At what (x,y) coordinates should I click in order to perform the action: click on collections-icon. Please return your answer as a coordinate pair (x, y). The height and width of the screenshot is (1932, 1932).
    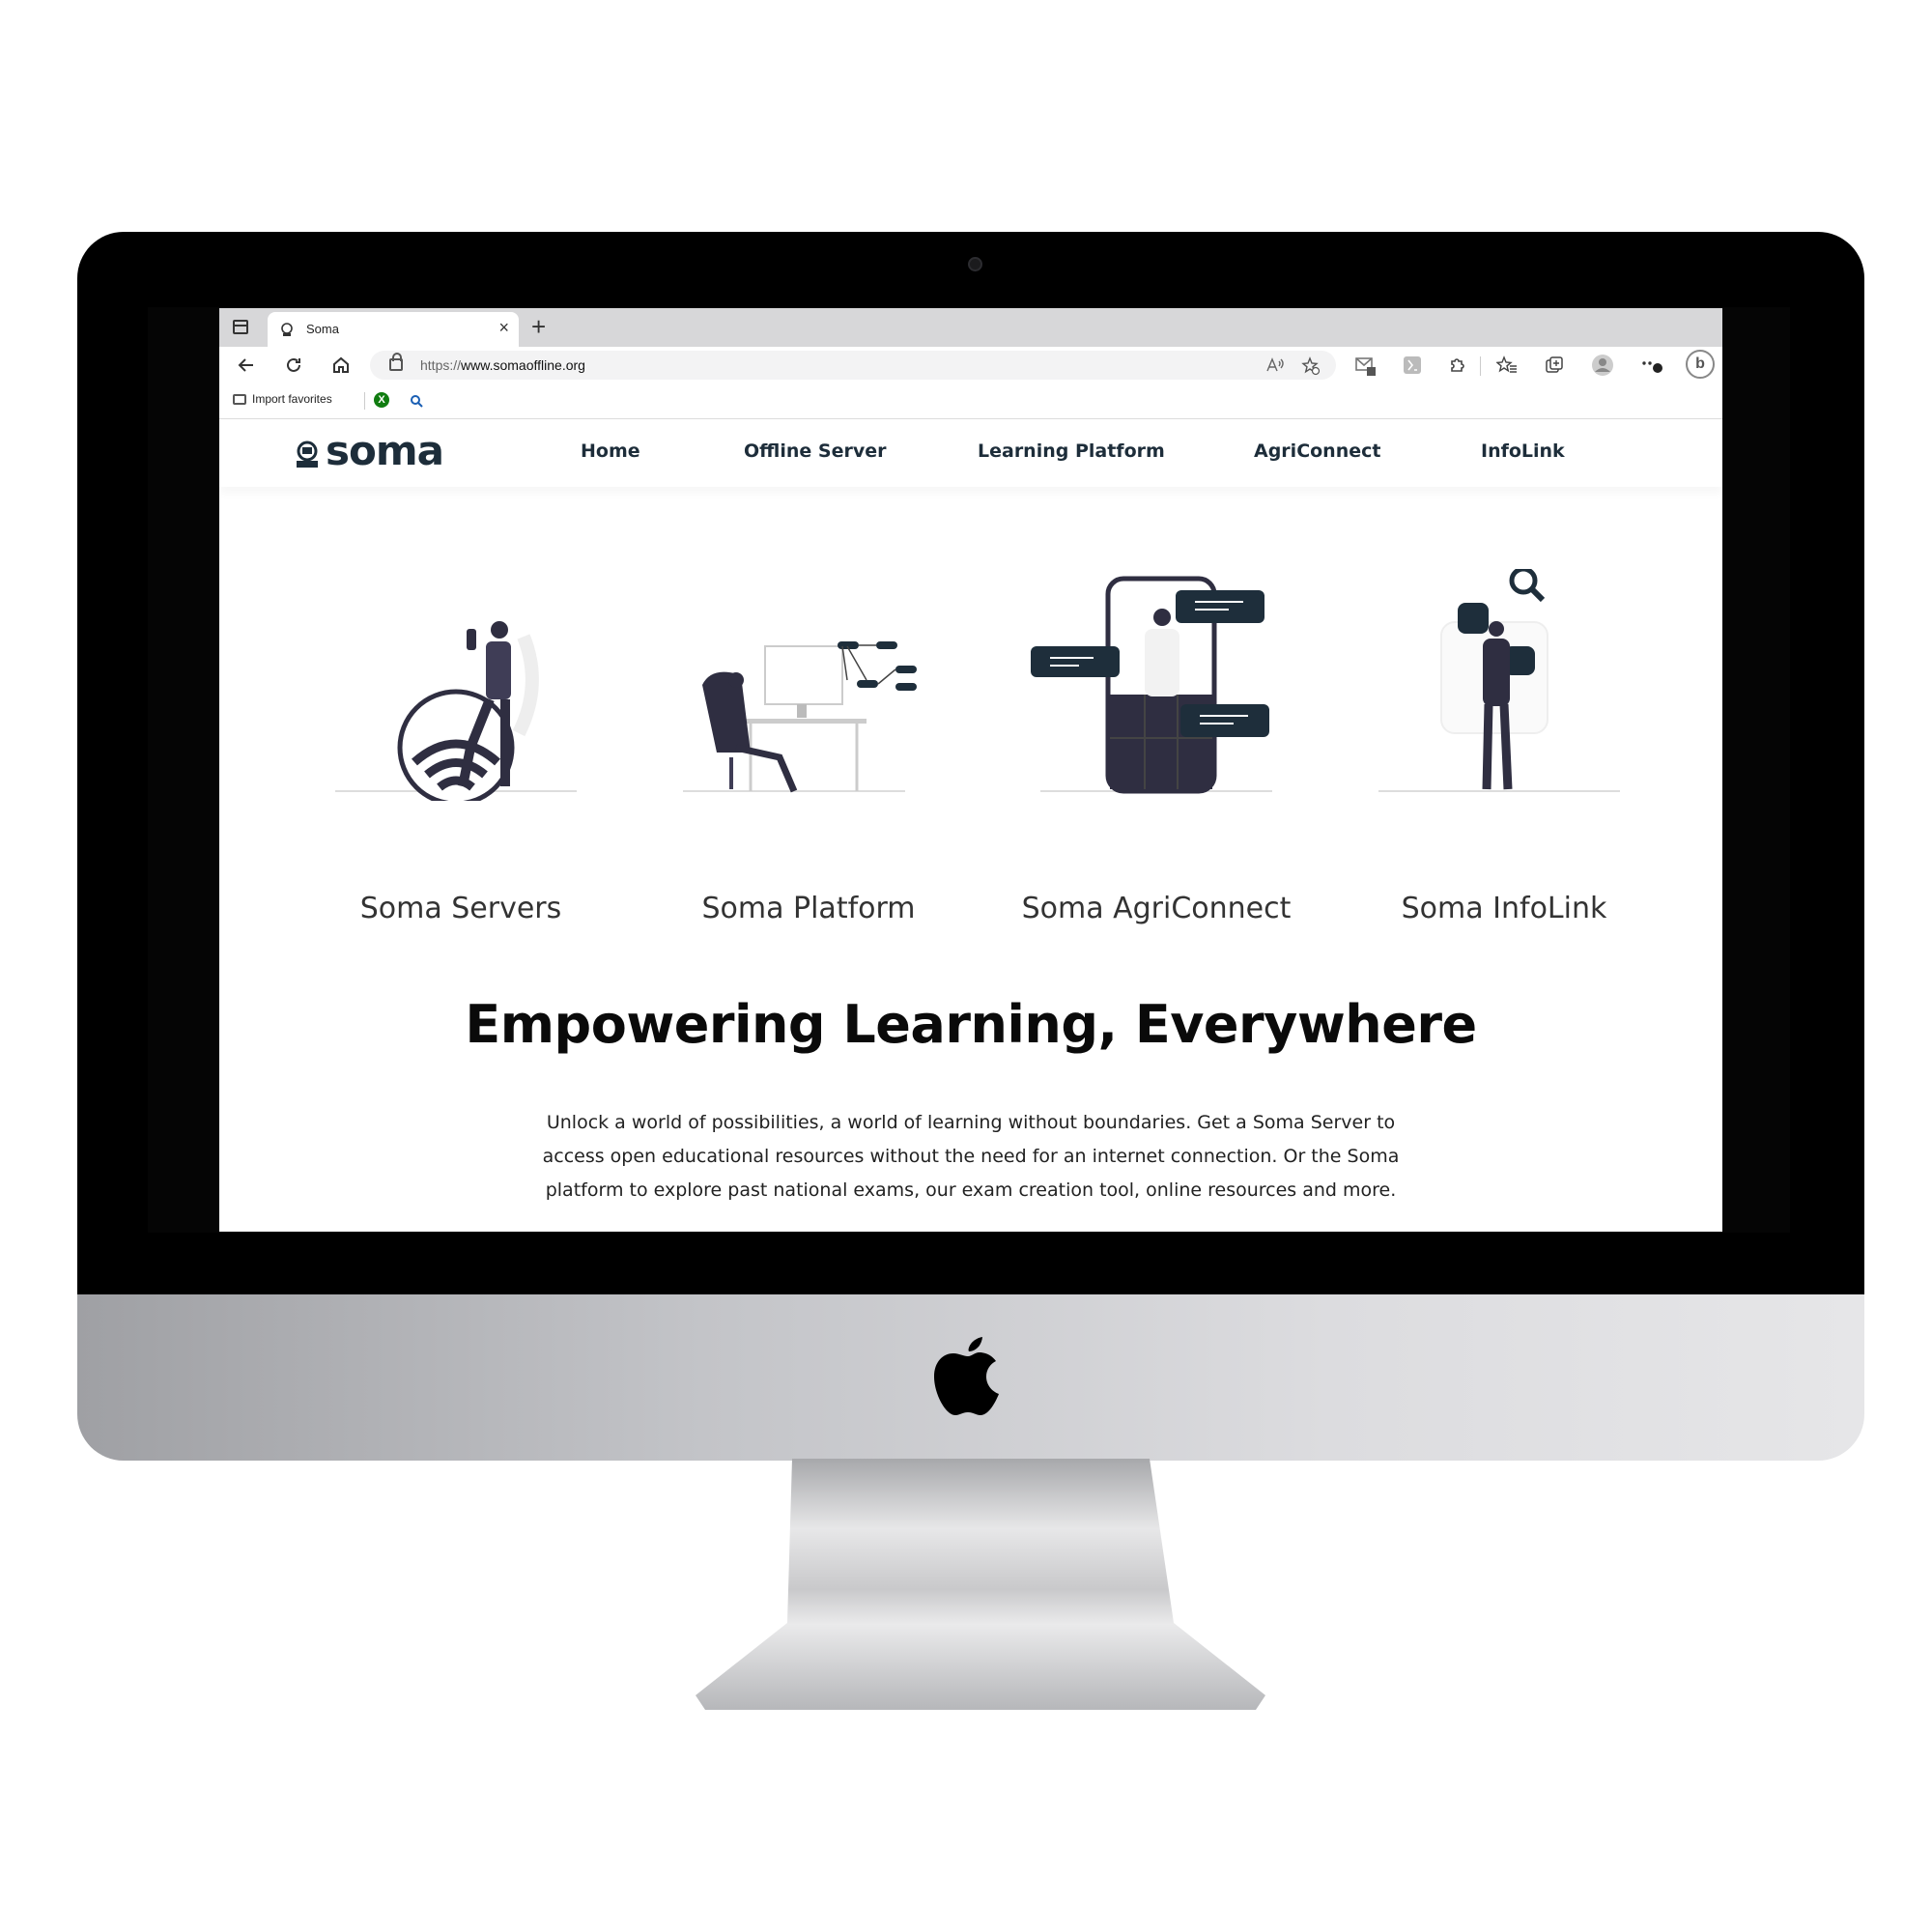
    Looking at the image, I should click on (1554, 365).